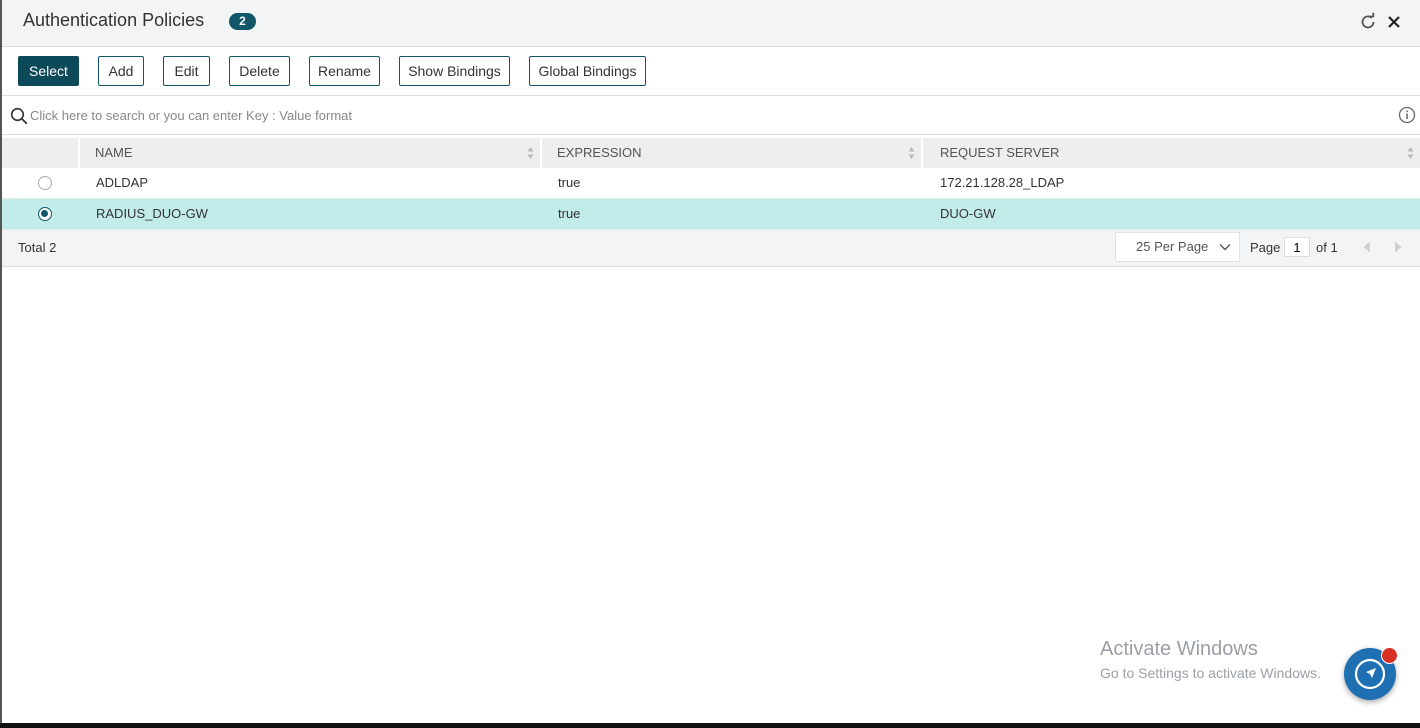  I want to click on search-bar, so click(711, 115).